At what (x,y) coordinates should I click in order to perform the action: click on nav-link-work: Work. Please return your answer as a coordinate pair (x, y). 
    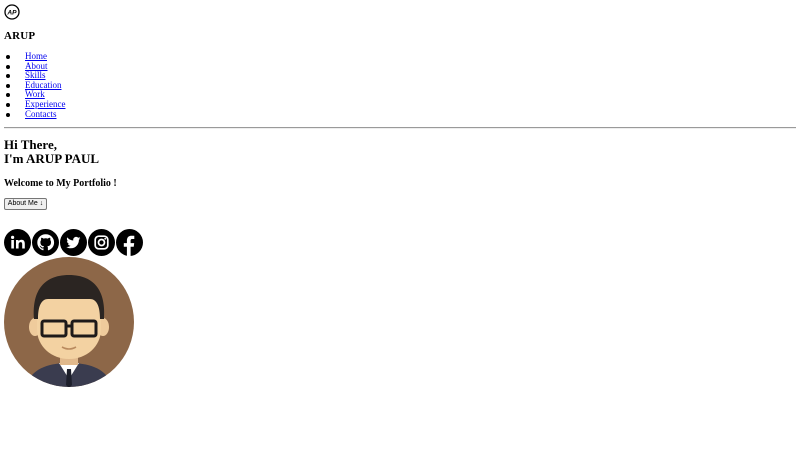
    Looking at the image, I should click on (35, 94).